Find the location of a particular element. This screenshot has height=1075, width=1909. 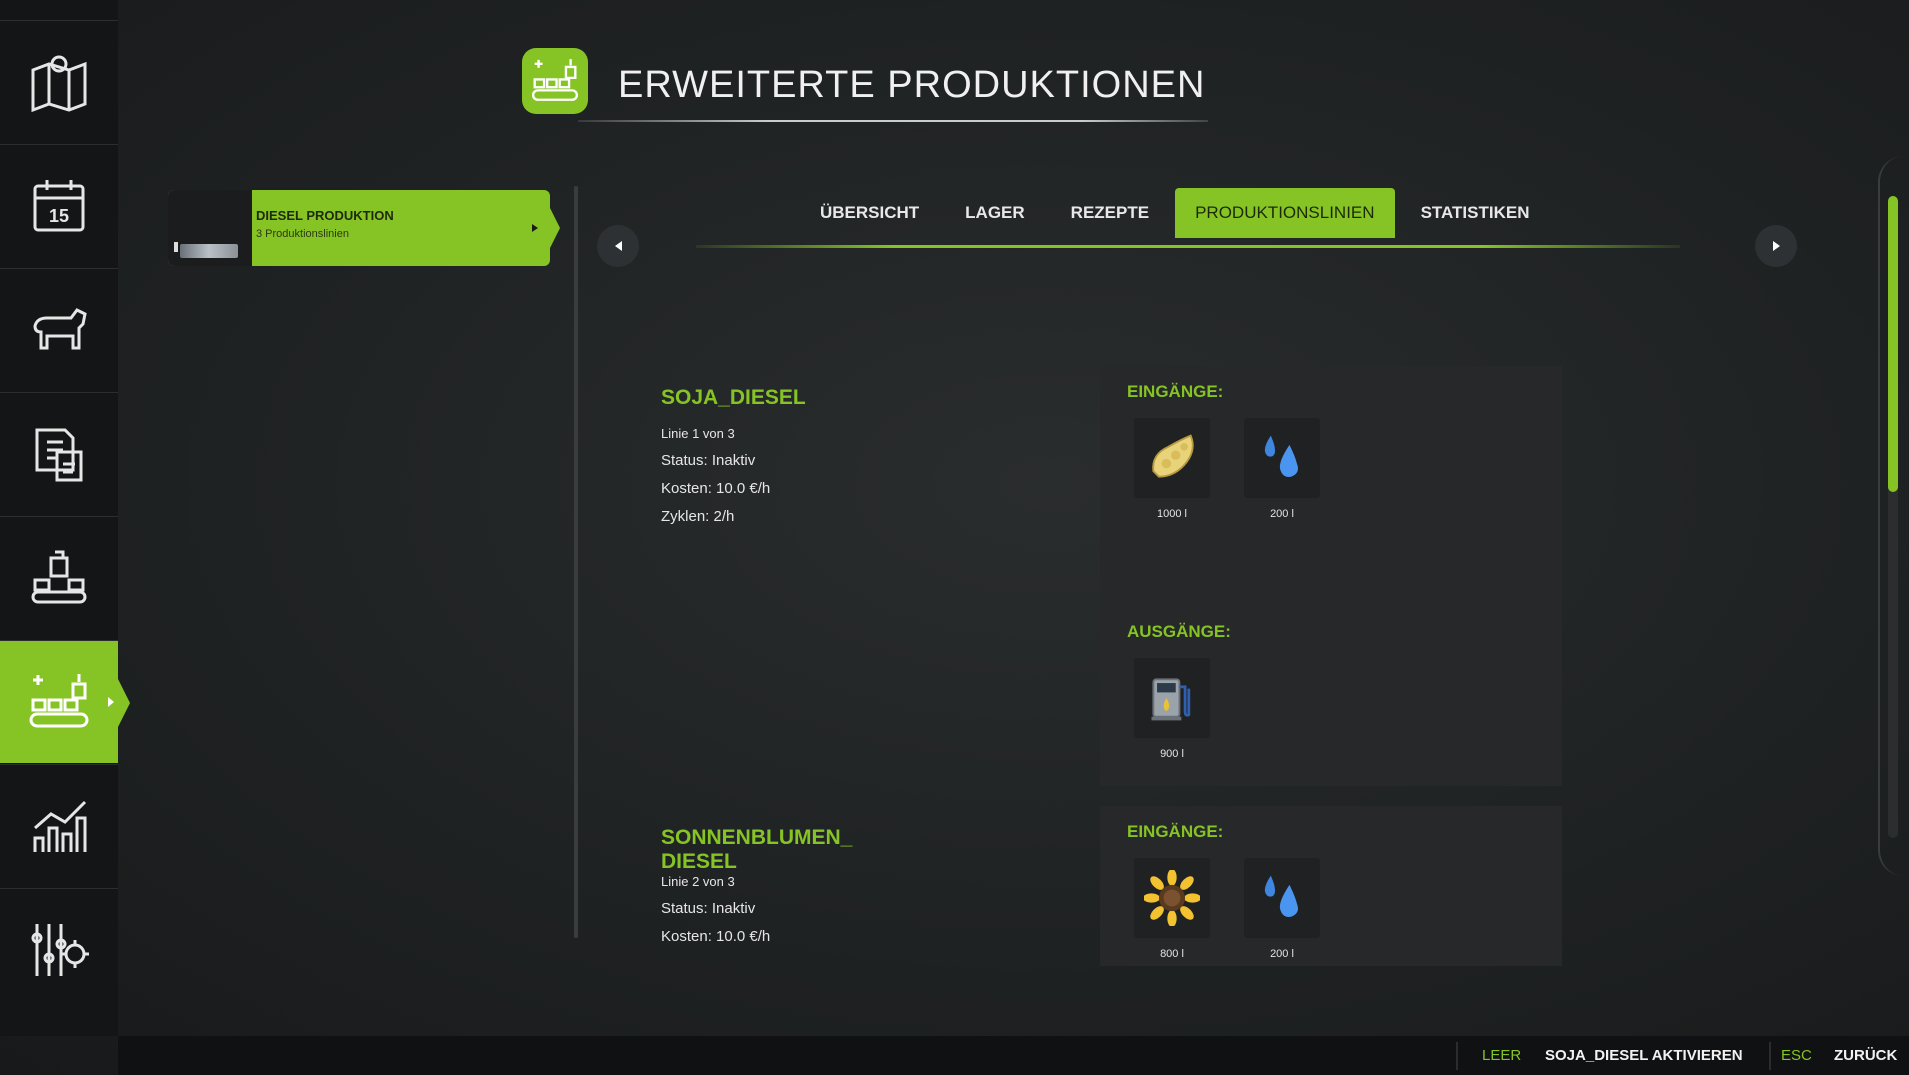

arrow-right-icon is located at coordinates (1776, 246).